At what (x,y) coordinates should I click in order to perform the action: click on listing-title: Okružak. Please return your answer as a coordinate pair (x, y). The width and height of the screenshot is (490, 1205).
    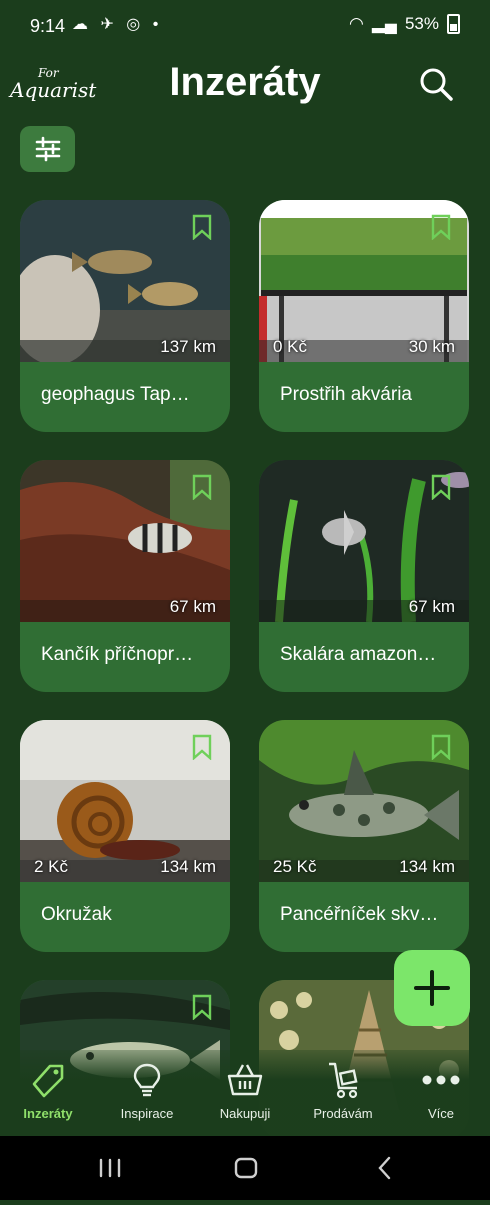
    Looking at the image, I should click on (76, 914).